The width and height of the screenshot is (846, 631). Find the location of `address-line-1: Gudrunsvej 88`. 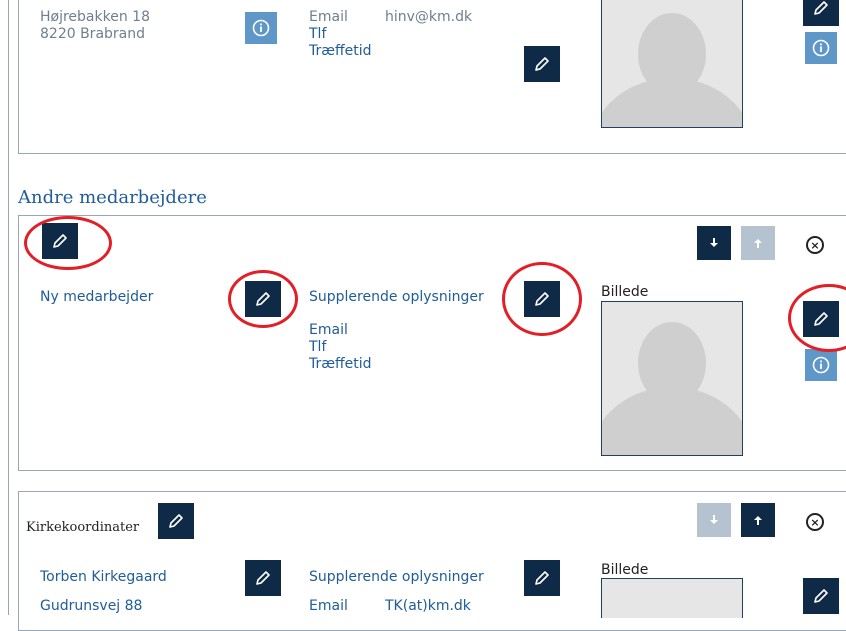

address-line-1: Gudrunsvej 88 is located at coordinates (91, 606).